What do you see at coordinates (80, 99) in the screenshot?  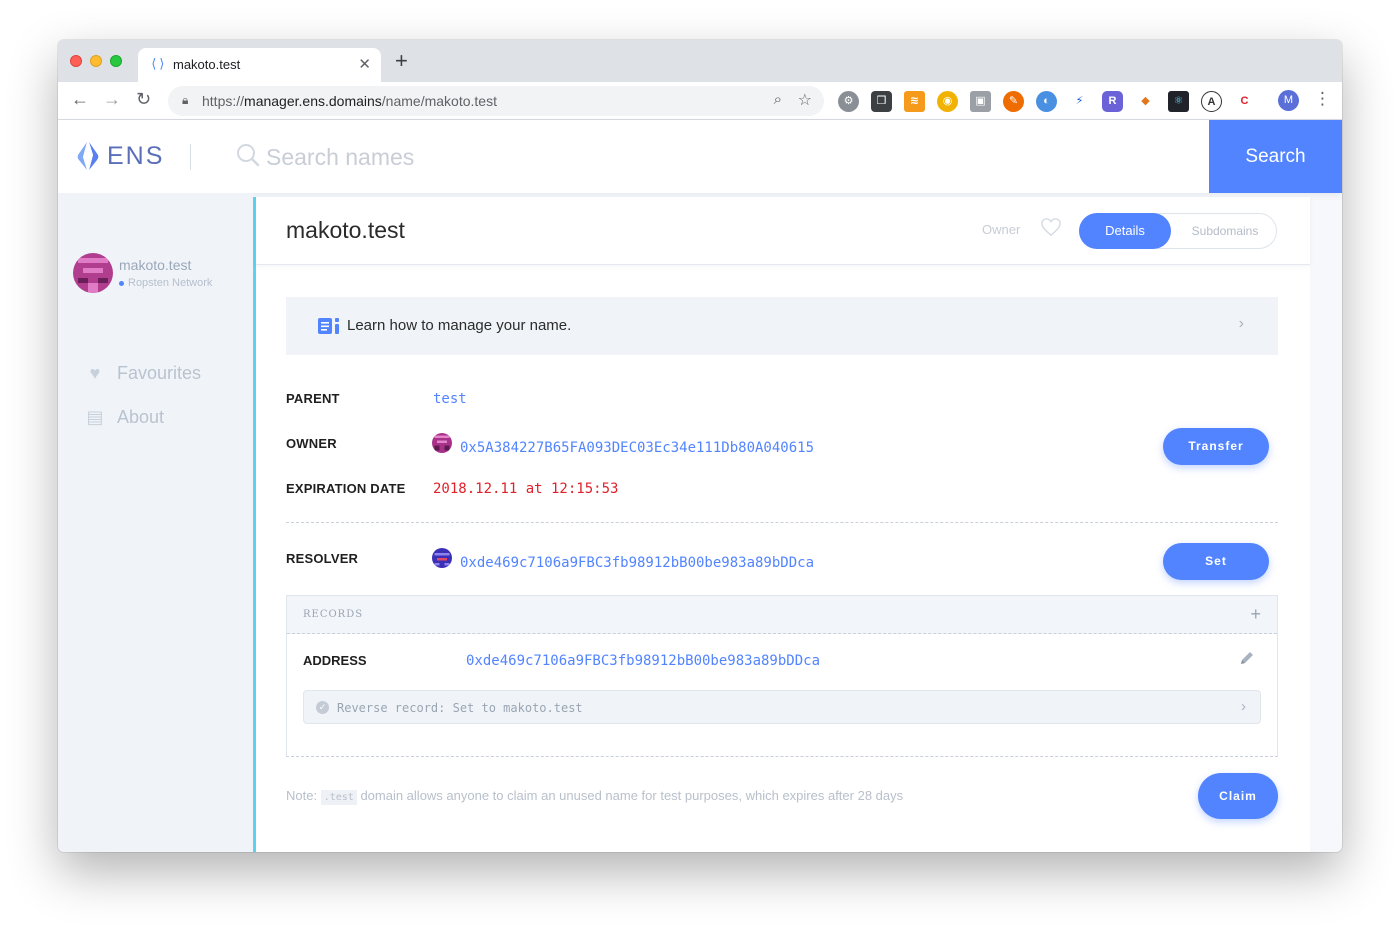 I see `back-icon: ←` at bounding box center [80, 99].